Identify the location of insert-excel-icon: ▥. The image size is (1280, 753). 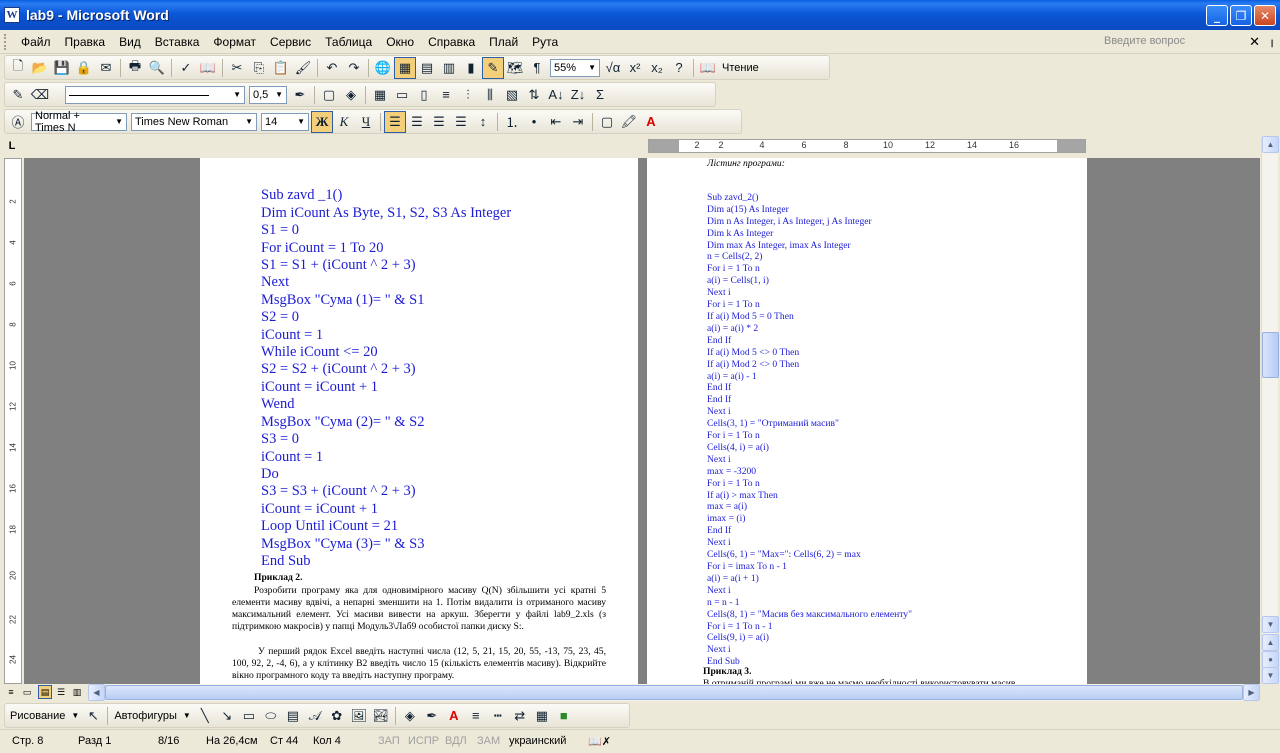
(449, 68).